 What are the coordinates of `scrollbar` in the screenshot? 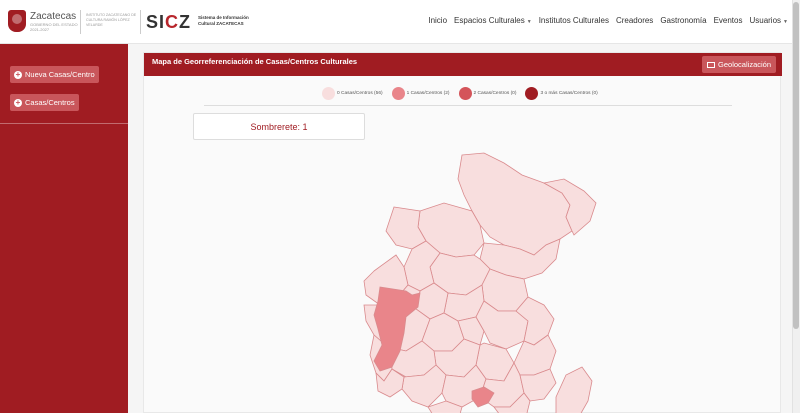 It's located at (796, 206).